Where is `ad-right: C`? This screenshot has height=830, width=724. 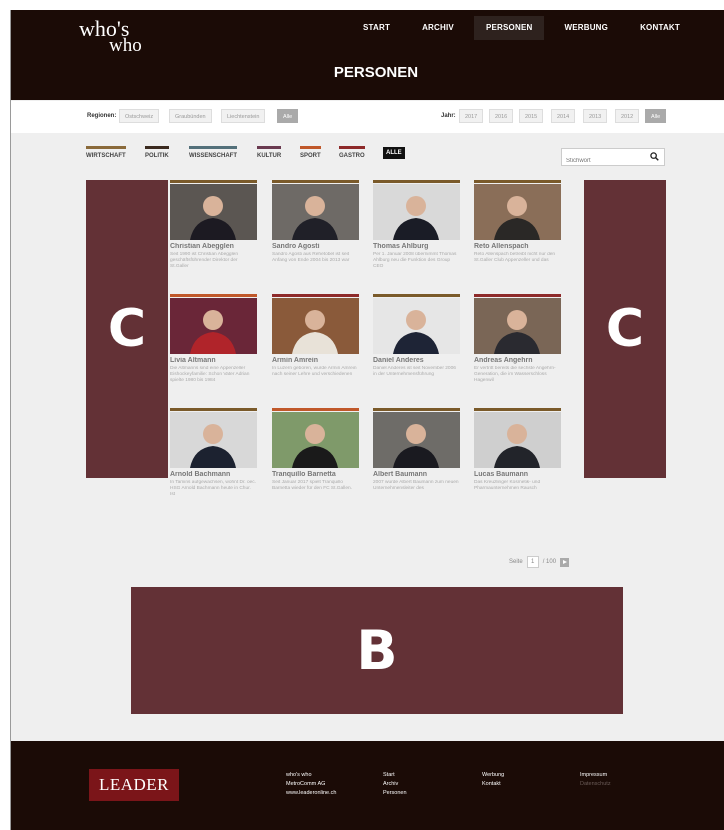 ad-right: C is located at coordinates (625, 329).